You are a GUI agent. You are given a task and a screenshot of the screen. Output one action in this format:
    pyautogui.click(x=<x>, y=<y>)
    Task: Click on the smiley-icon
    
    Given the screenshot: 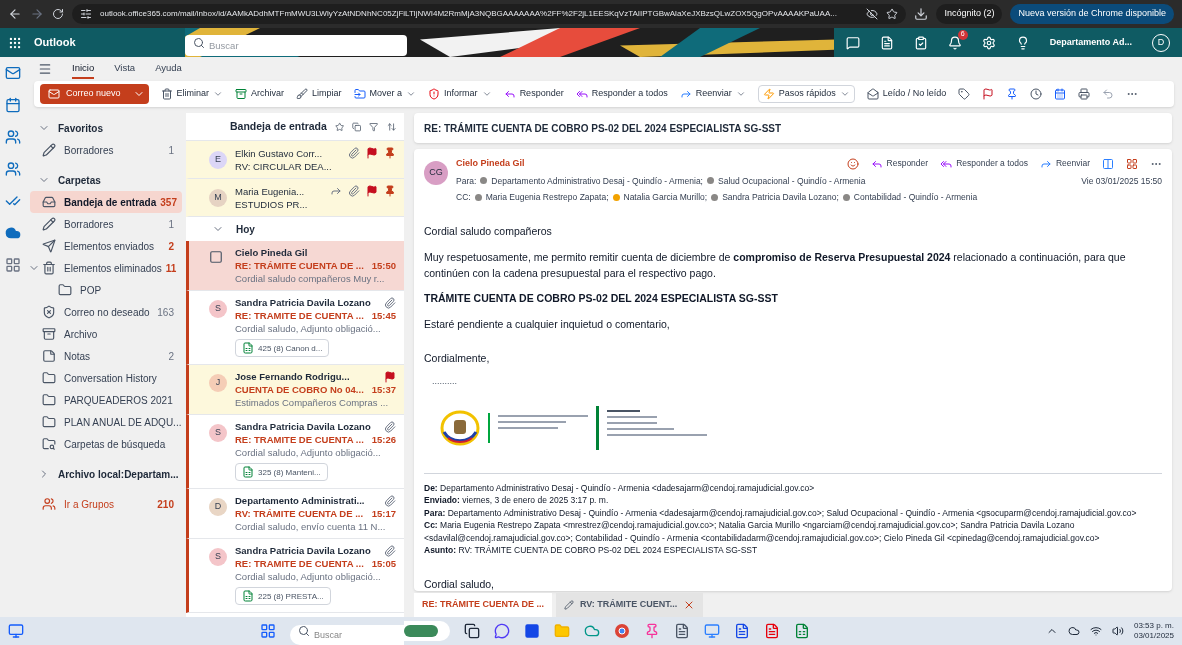 What is the action you would take?
    pyautogui.click(x=852, y=163)
    